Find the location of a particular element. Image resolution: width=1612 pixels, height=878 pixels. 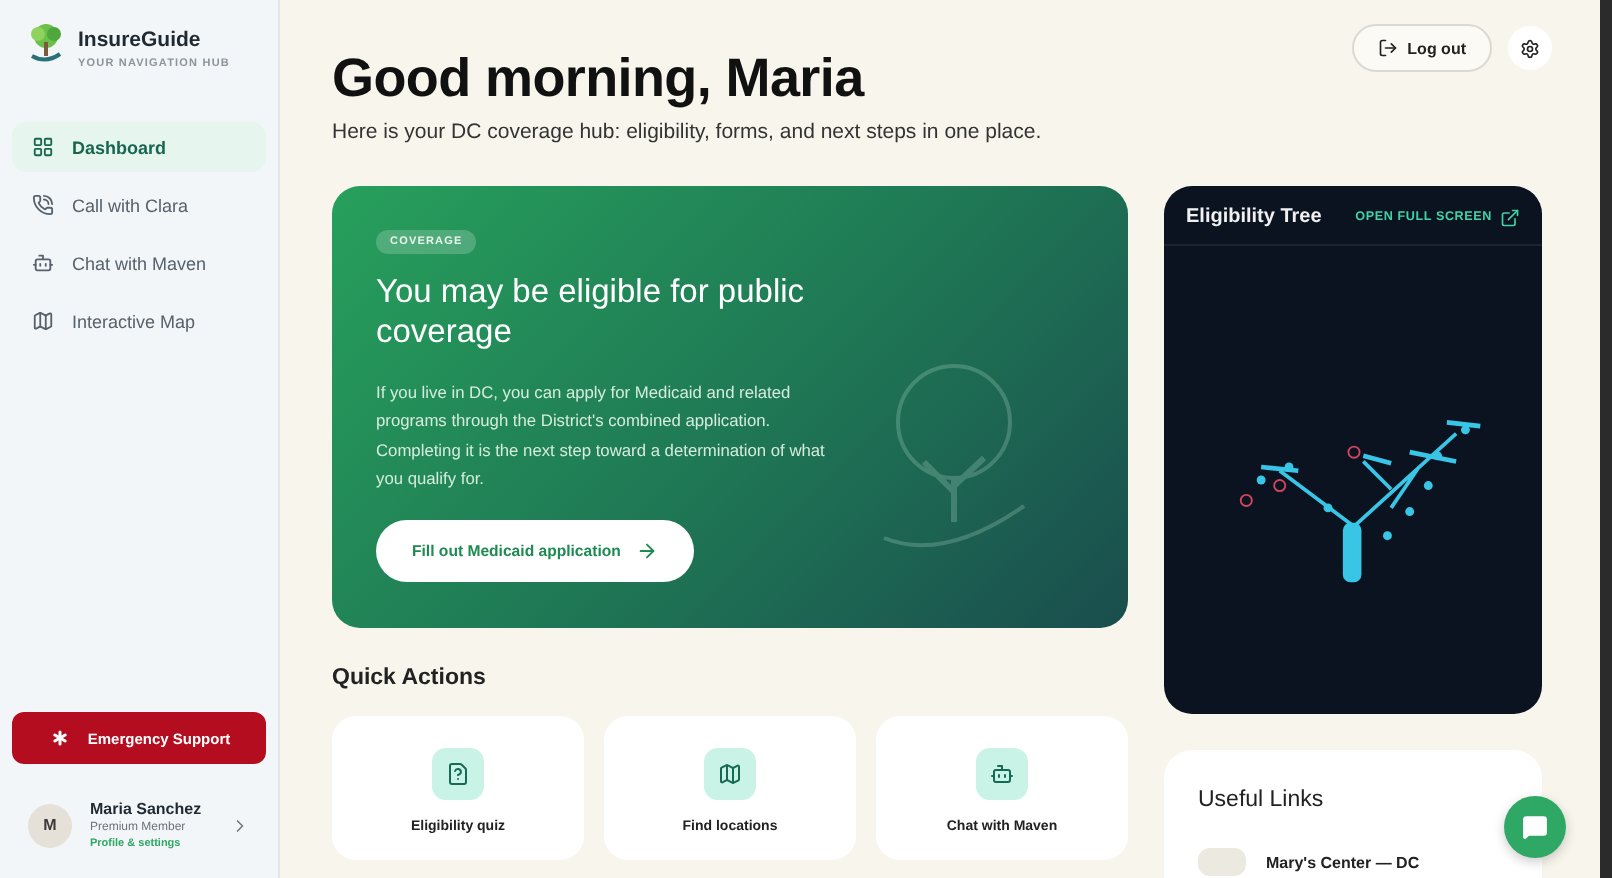

settings-button is located at coordinates (1530, 48).